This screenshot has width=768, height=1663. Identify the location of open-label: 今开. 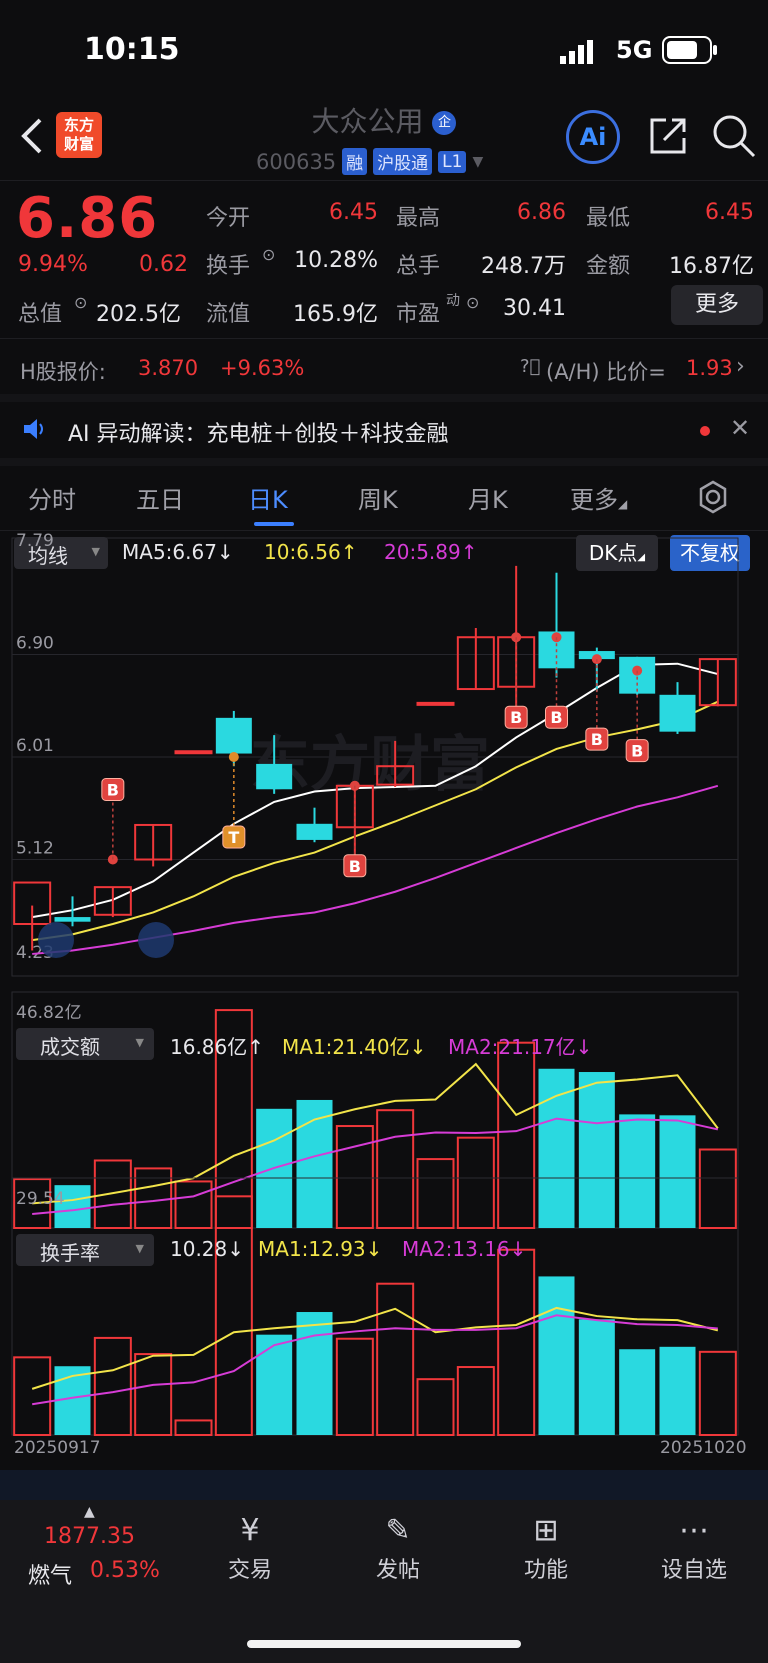
(228, 218).